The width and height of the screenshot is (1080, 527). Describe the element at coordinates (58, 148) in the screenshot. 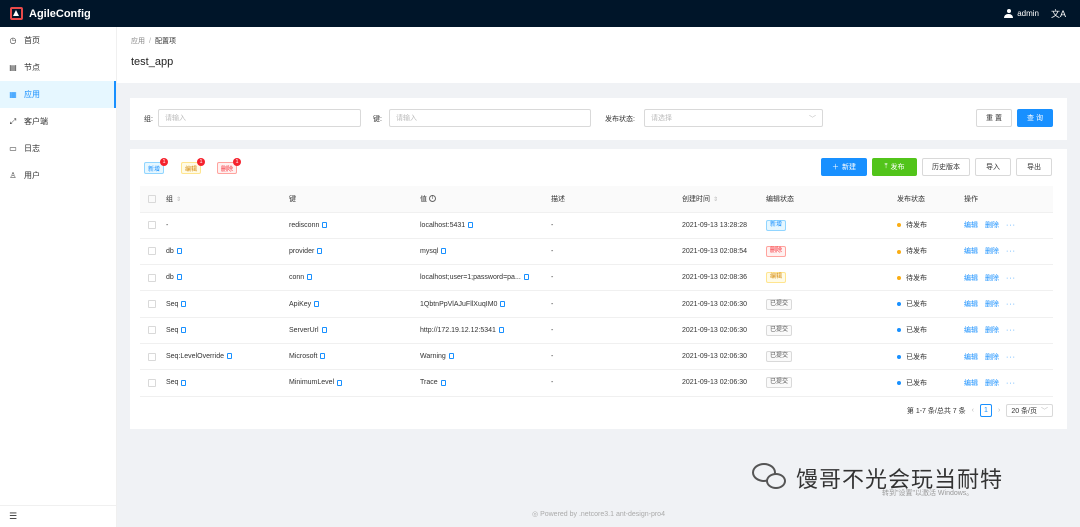

I see `sidebar-item-4: ▭ 日志` at that location.